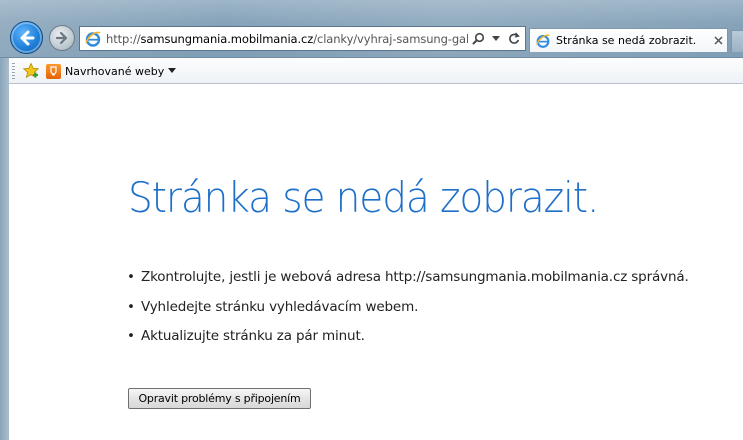 Image resolution: width=743 pixels, height=440 pixels. What do you see at coordinates (280, 306) in the screenshot?
I see `list-item-text: Vyhledejte stránku vyhledávacím webem.` at bounding box center [280, 306].